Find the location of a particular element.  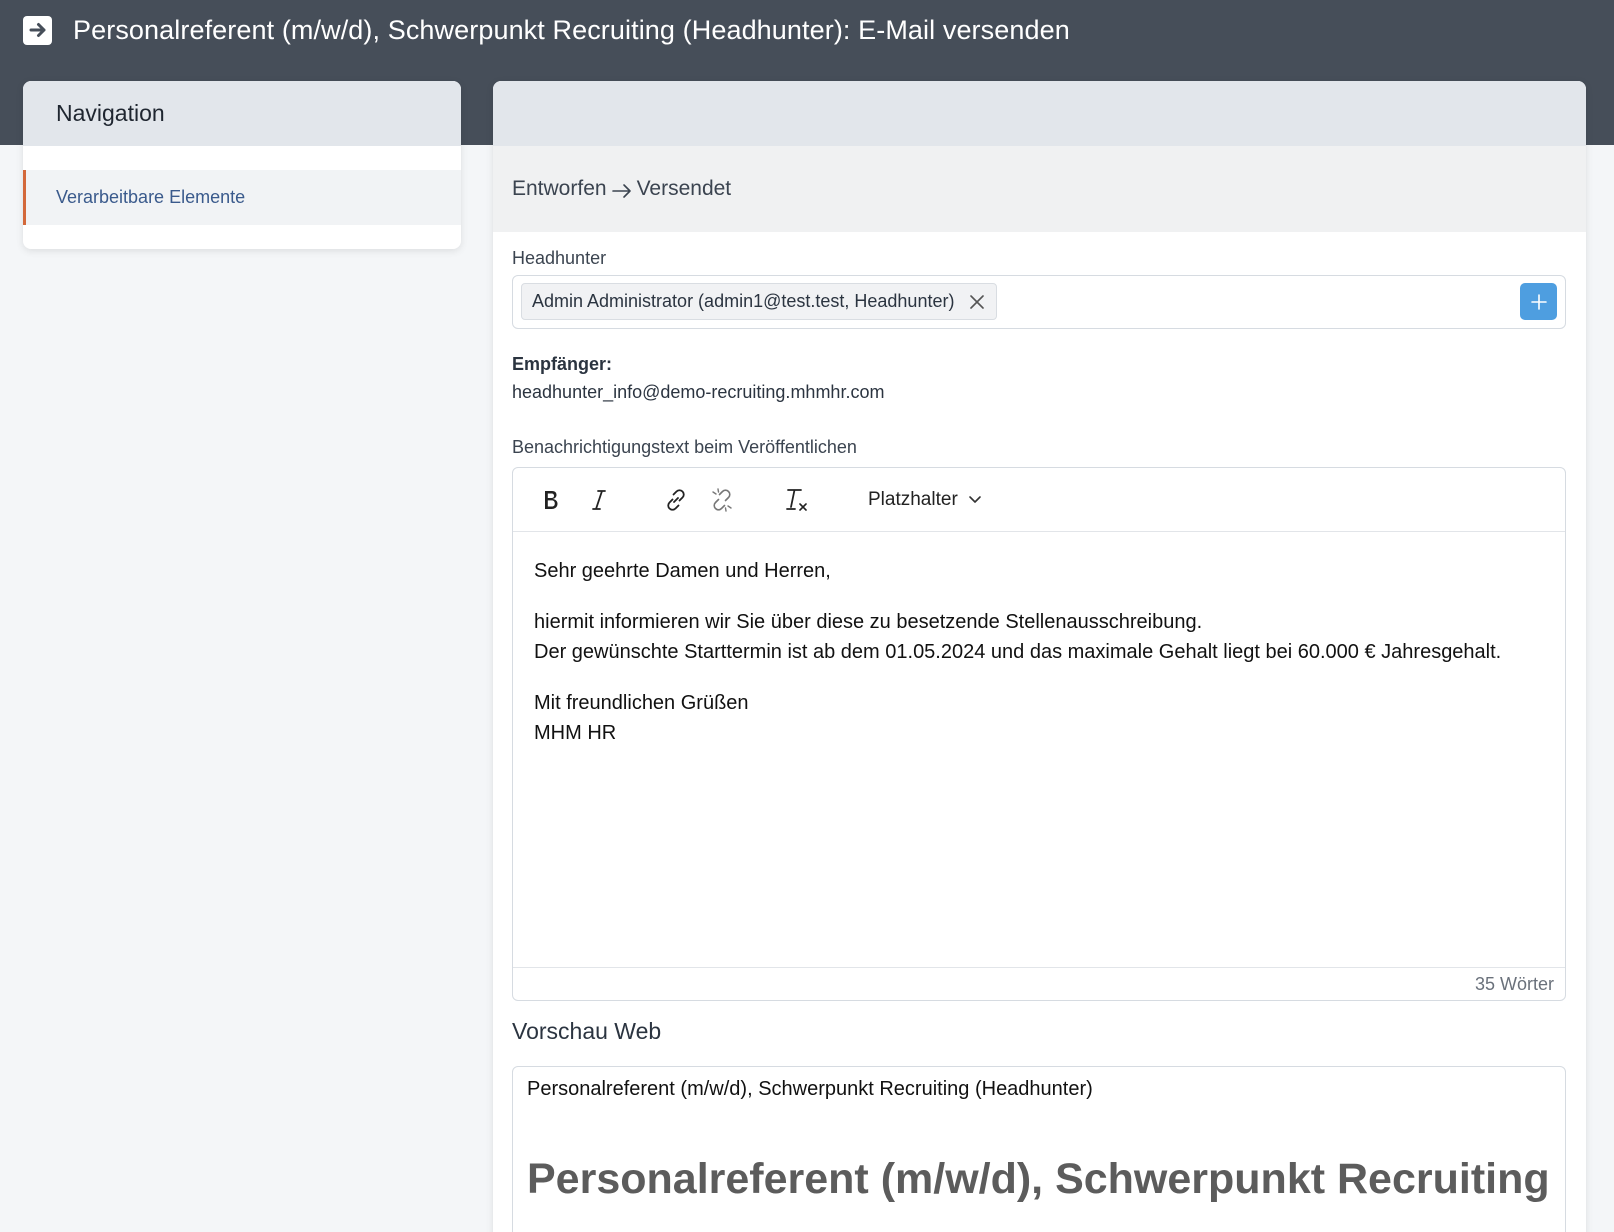

close-icon is located at coordinates (977, 301).